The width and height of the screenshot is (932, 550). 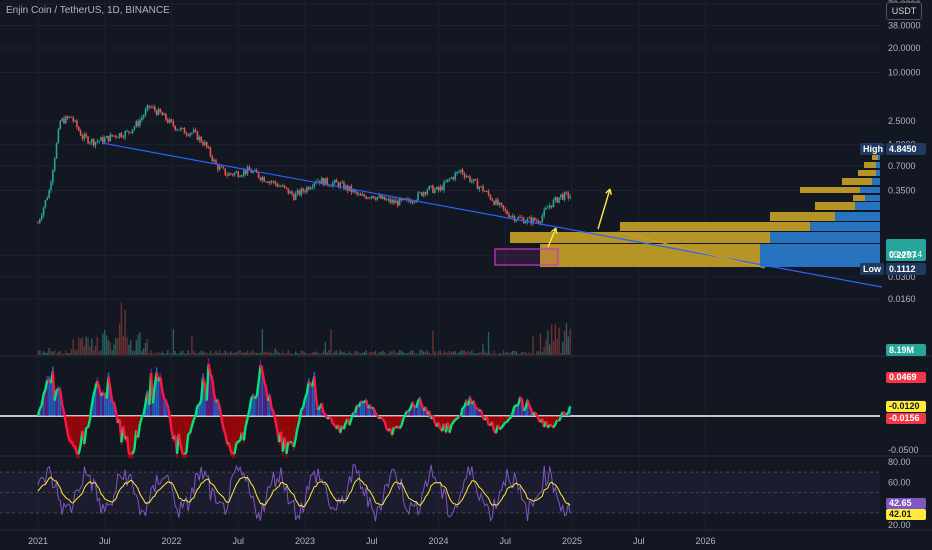 What do you see at coordinates (904, 406) in the screenshot?
I see `osc-value-label: -0.0120` at bounding box center [904, 406].